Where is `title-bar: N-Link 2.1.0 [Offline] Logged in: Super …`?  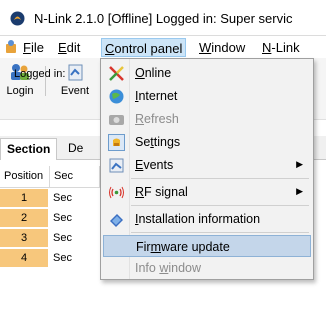 title-bar: N-Link 2.1.0 [Offline] Logged in: Super … is located at coordinates (163, 18).